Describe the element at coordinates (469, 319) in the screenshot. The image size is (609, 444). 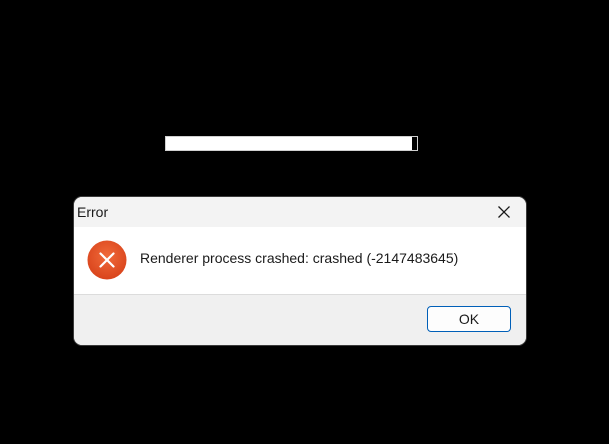
I see `ok-button: OK` at that location.